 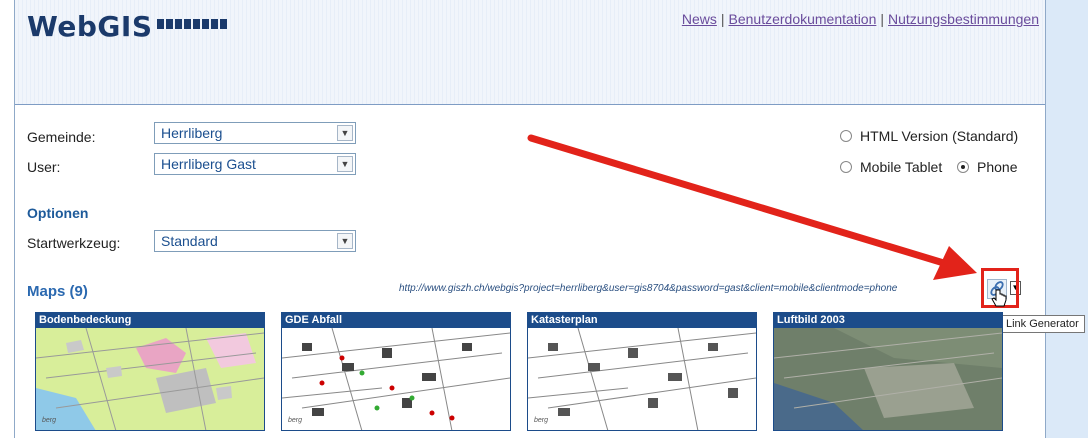 What do you see at coordinates (888, 379) in the screenshot?
I see `map-preview-image` at bounding box center [888, 379].